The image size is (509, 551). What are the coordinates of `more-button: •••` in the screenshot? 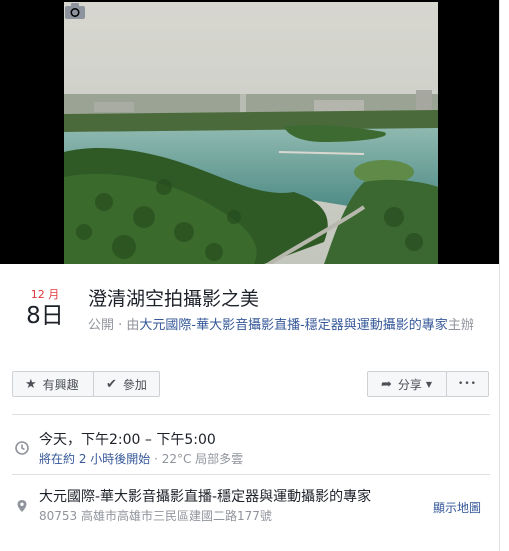 It's located at (467, 384).